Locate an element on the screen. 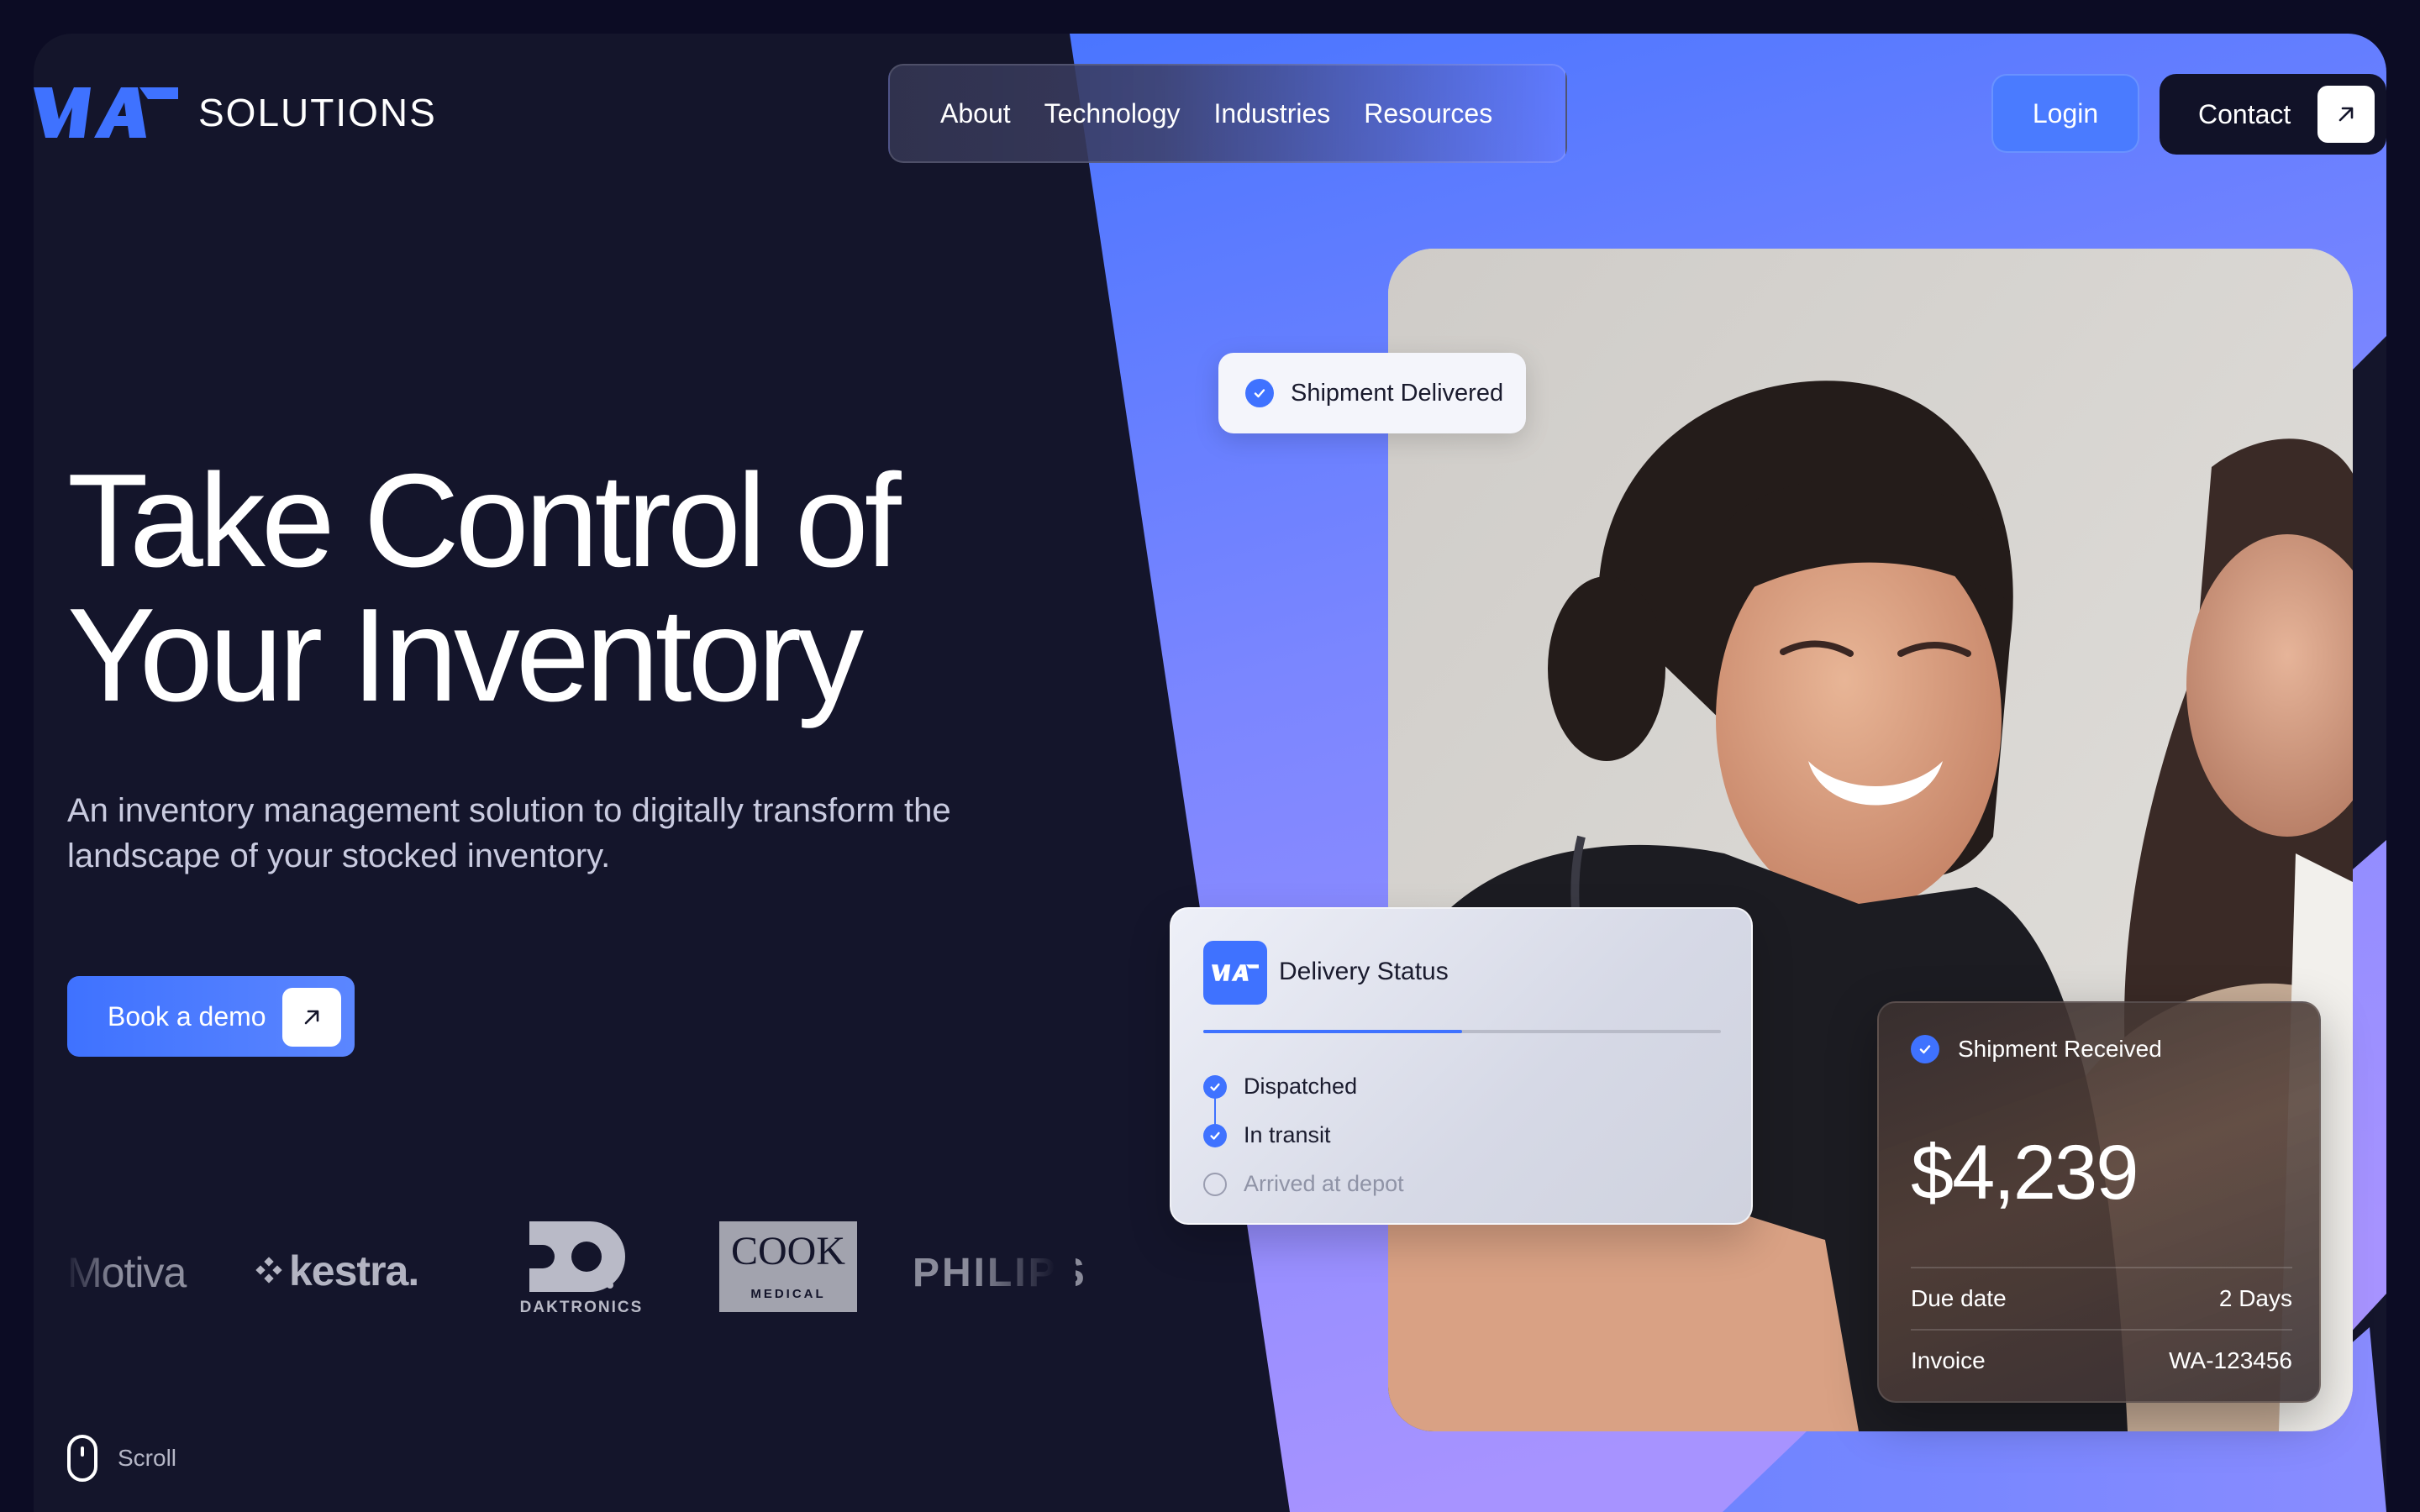 This screenshot has width=2420, height=1512. invoice-row: Invoice WA-123456 is located at coordinates (2101, 1360).